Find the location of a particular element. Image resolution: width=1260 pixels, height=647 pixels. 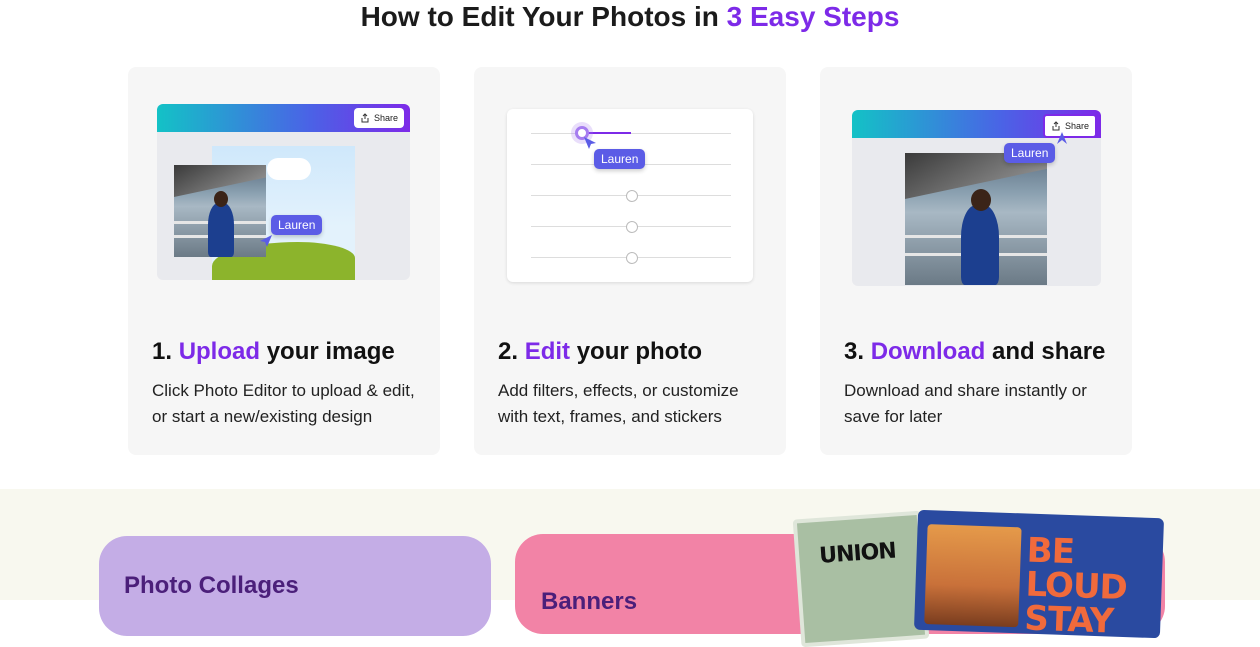

be-loud-poster-image: BE LOUD STAY is located at coordinates (1039, 574).